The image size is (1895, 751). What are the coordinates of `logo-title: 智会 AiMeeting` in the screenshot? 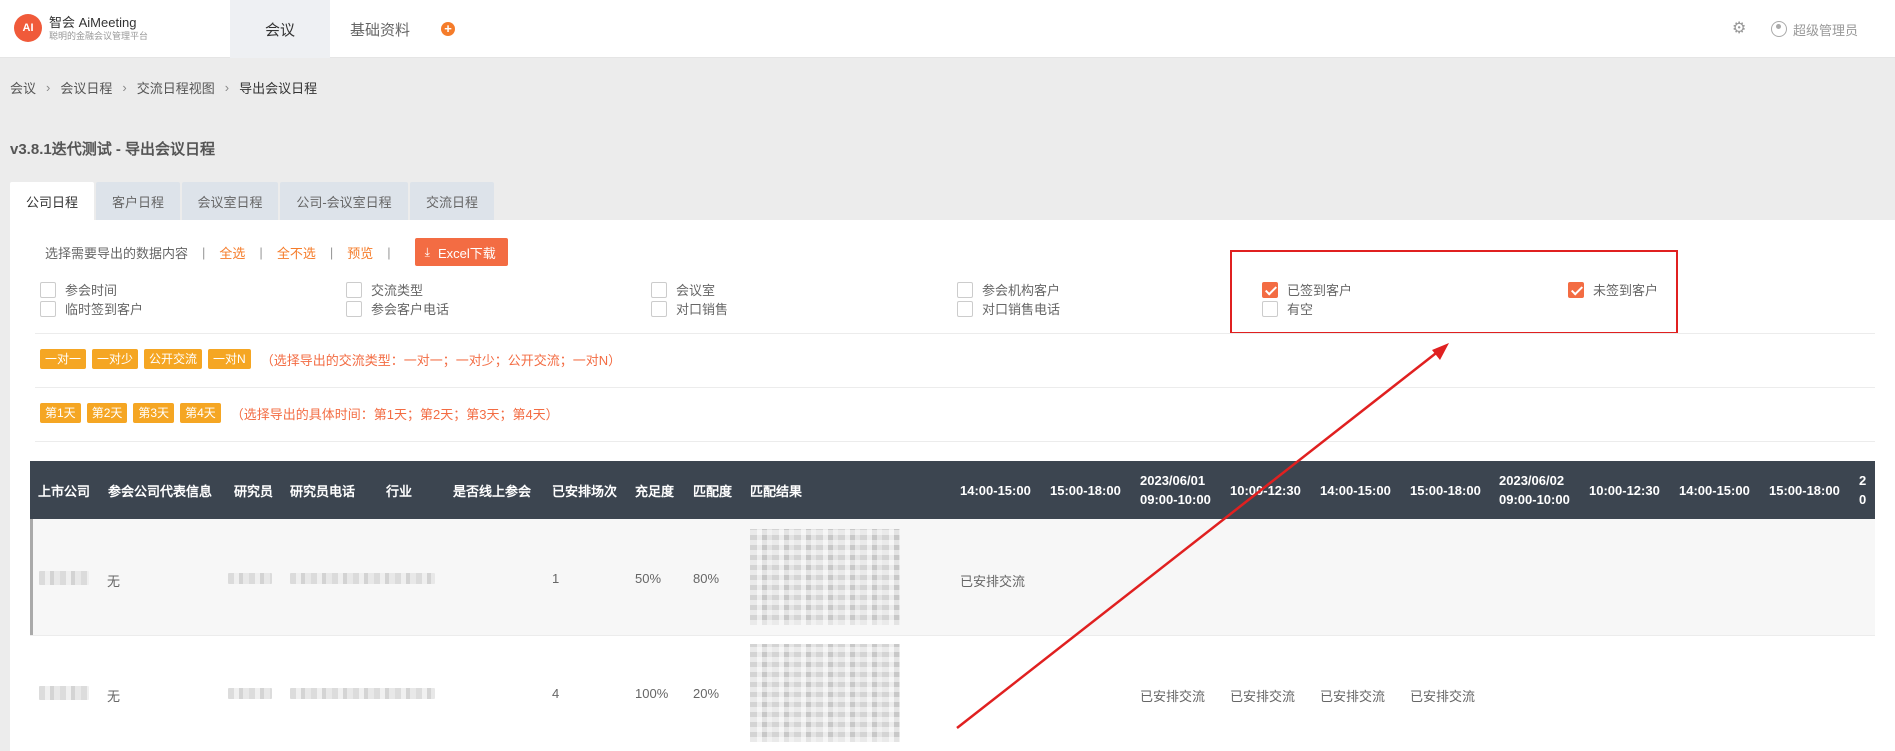 It's located at (93, 22).